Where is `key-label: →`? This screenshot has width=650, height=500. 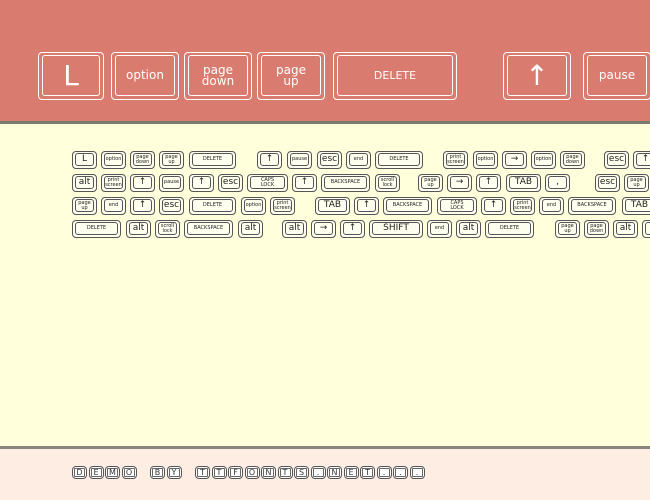 key-label: → is located at coordinates (459, 182).